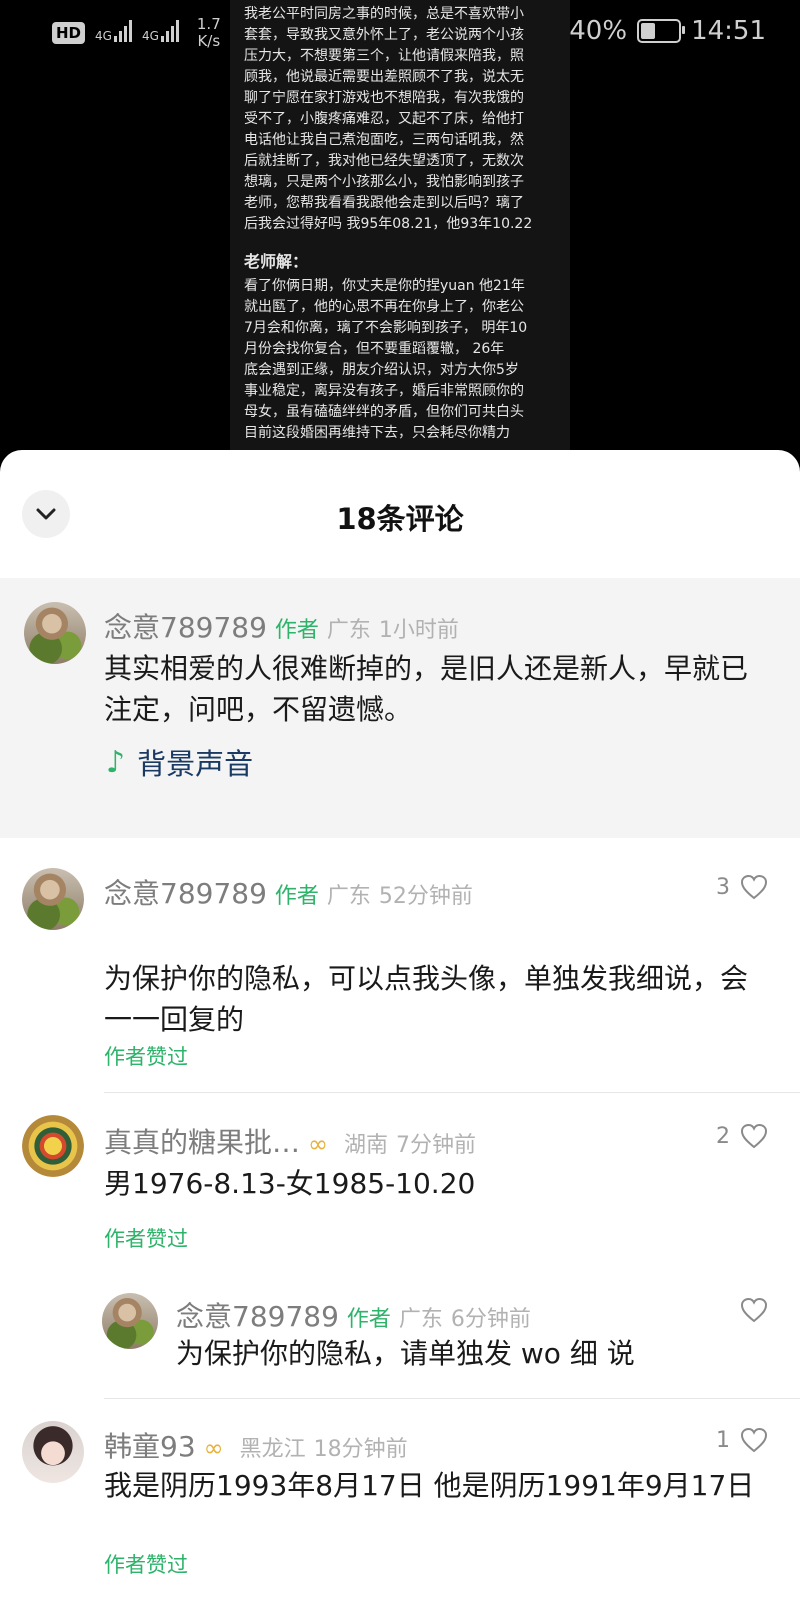 This screenshot has width=800, height=1623. Describe the element at coordinates (723, 1136) in the screenshot. I see `like-count: 2` at that location.